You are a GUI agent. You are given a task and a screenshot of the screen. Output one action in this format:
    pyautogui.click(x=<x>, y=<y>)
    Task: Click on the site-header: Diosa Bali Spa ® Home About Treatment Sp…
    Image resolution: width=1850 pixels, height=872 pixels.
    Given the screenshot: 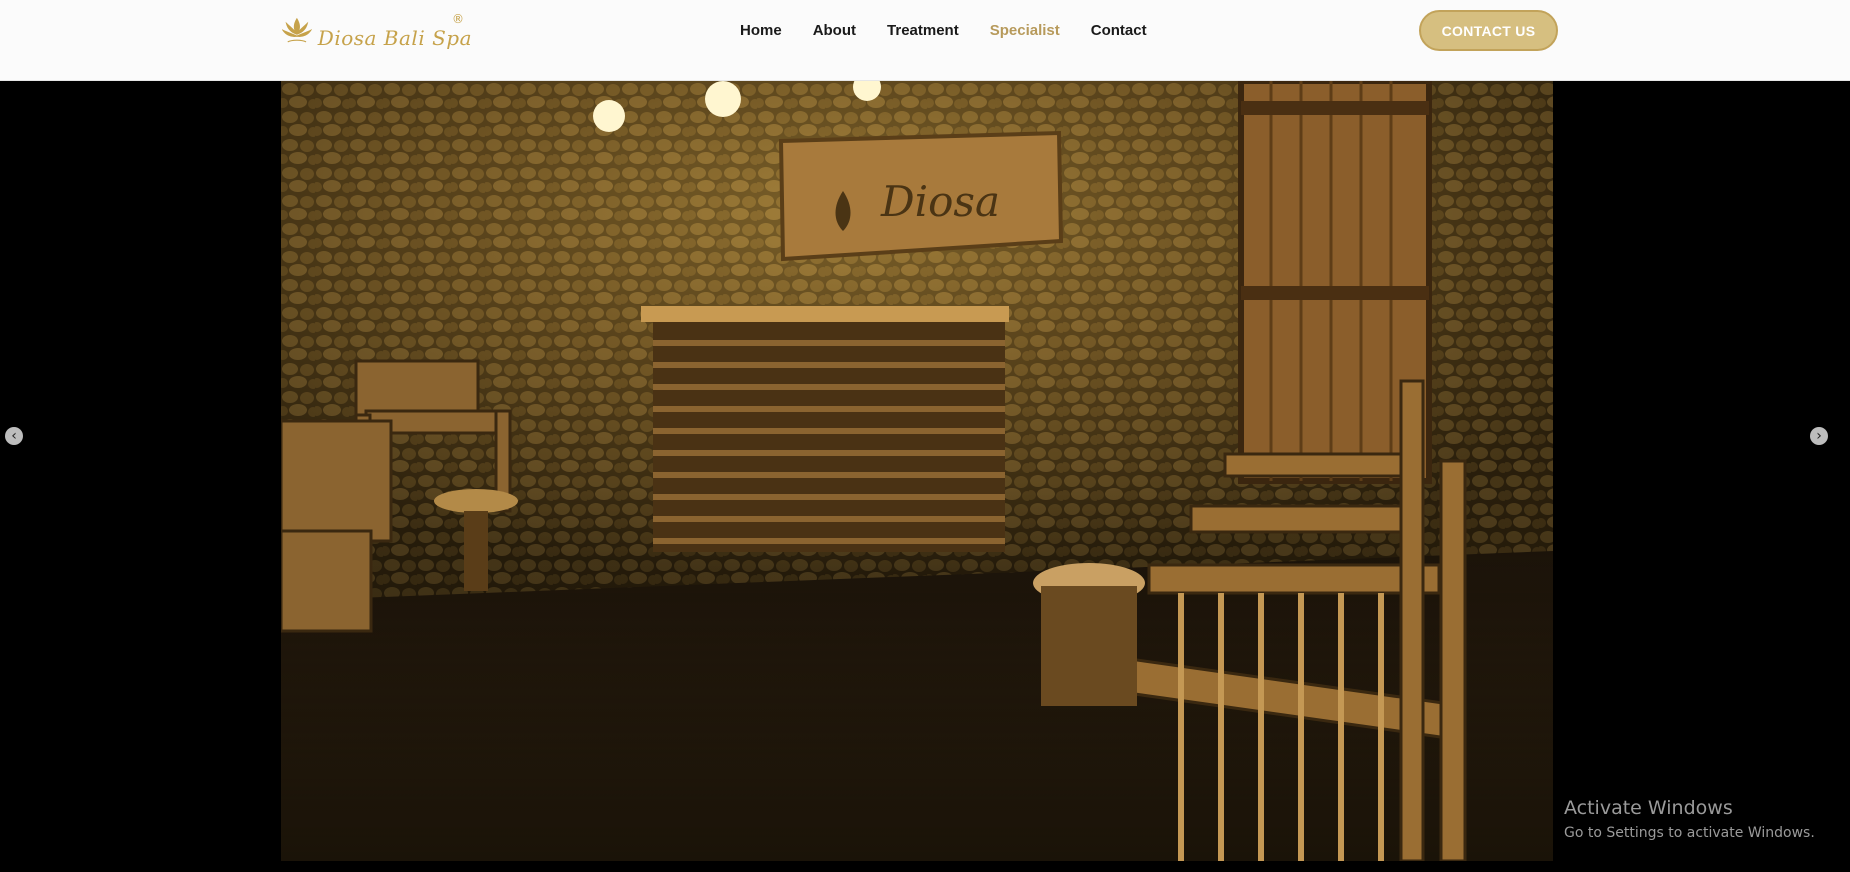 What is the action you would take?
    pyautogui.click(x=925, y=40)
    